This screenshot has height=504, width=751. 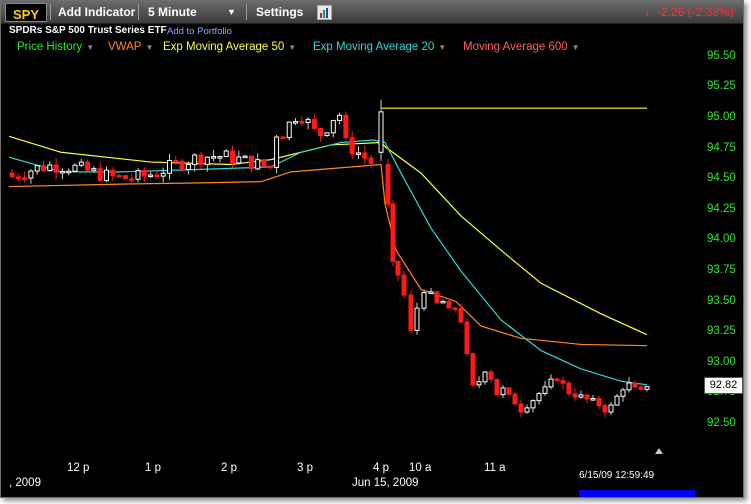 What do you see at coordinates (88, 30) in the screenshot?
I see `instrument-name: SPDRs S&P 500 Trust Series ETF` at bounding box center [88, 30].